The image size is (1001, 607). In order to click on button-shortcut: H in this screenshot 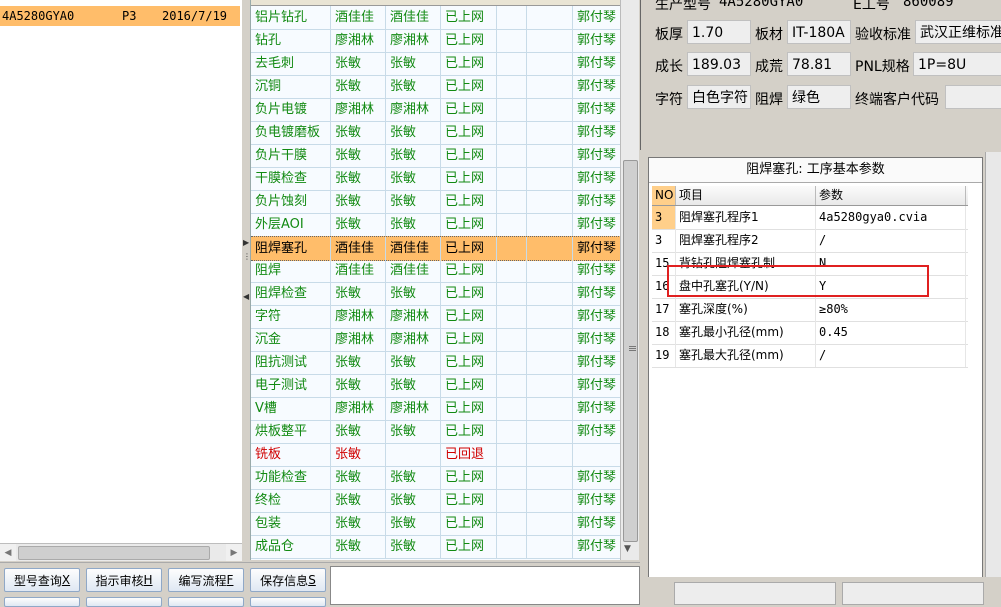, I will do `click(148, 580)`.